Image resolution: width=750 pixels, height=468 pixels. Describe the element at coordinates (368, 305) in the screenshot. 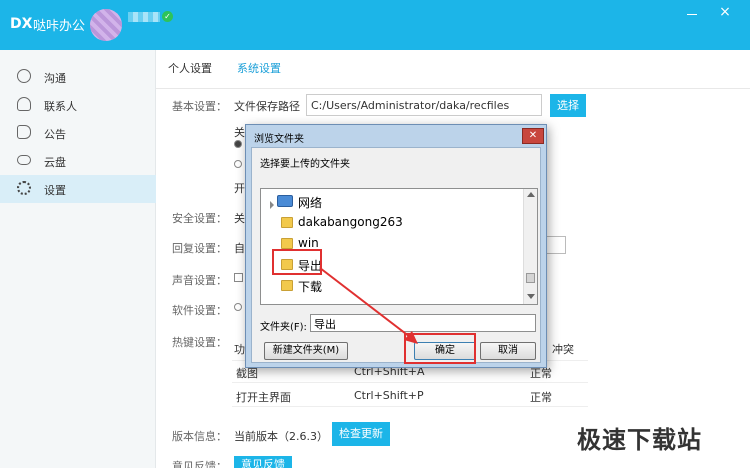

I see `annotation-arrow` at that location.